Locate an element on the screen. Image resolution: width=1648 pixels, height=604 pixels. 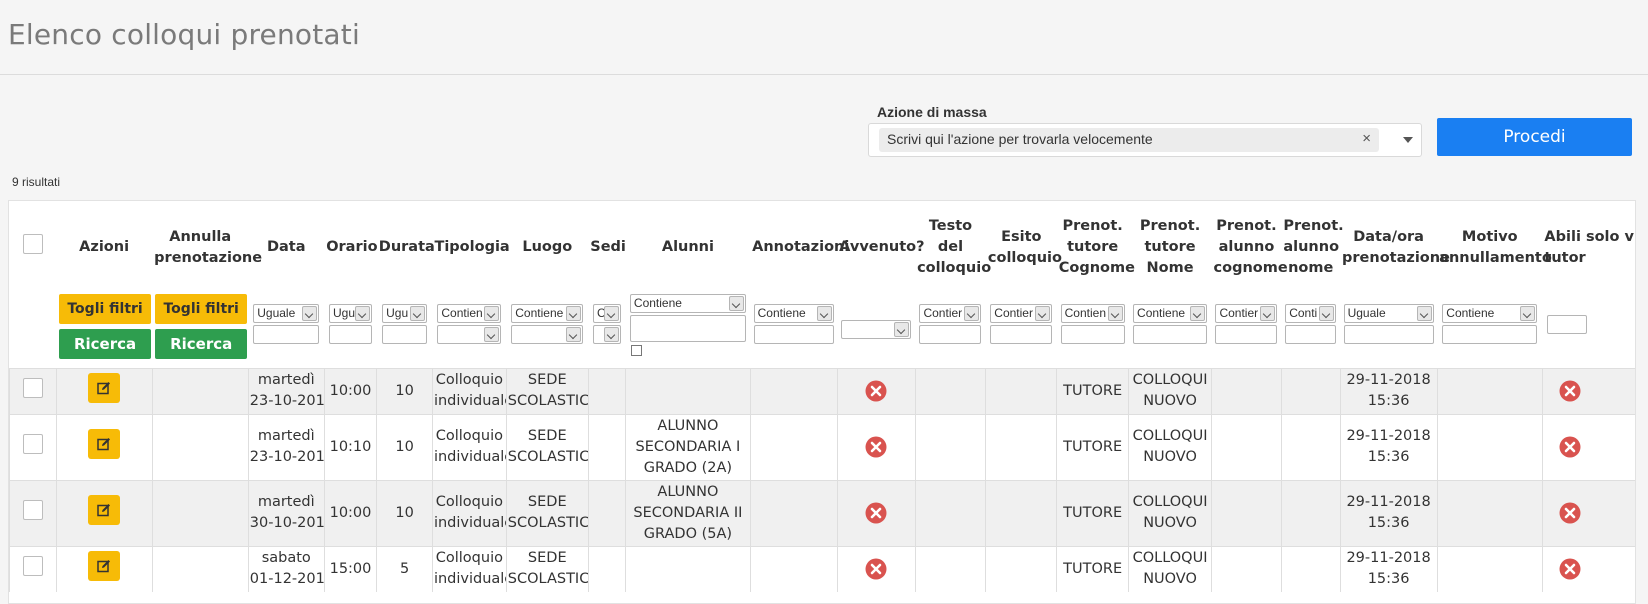
tutore-nome-line2: NUOVO is located at coordinates (1170, 523).